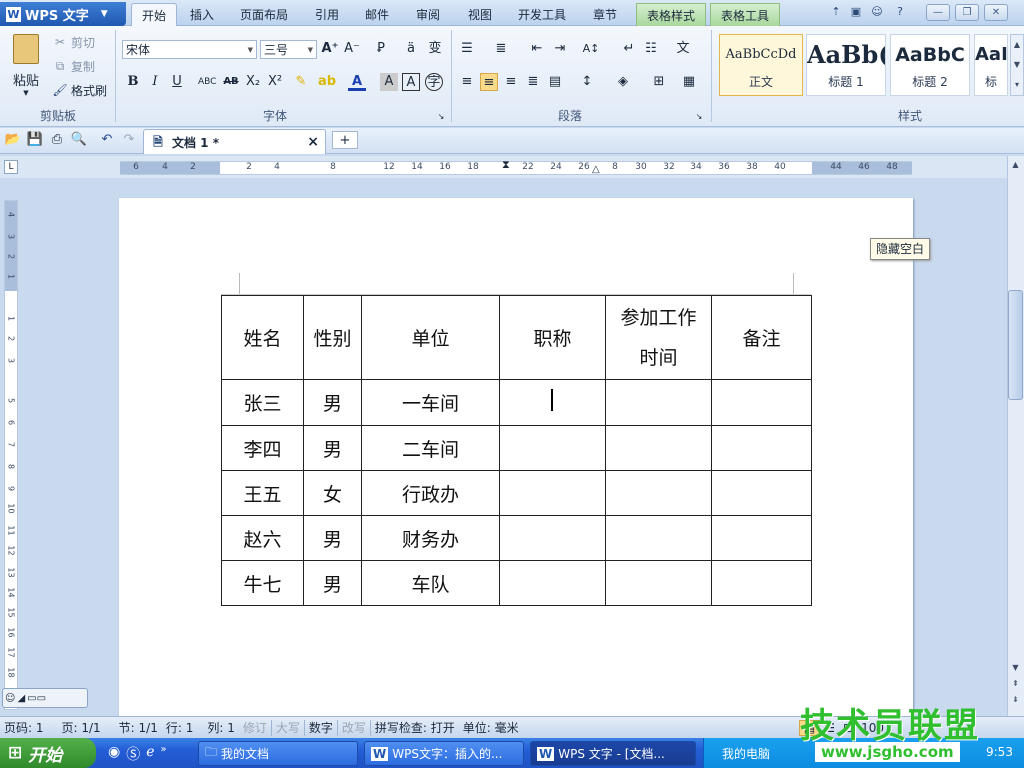 The width and height of the screenshot is (1024, 768). What do you see at coordinates (480, 14) in the screenshot?
I see `tab-view: 视图` at bounding box center [480, 14].